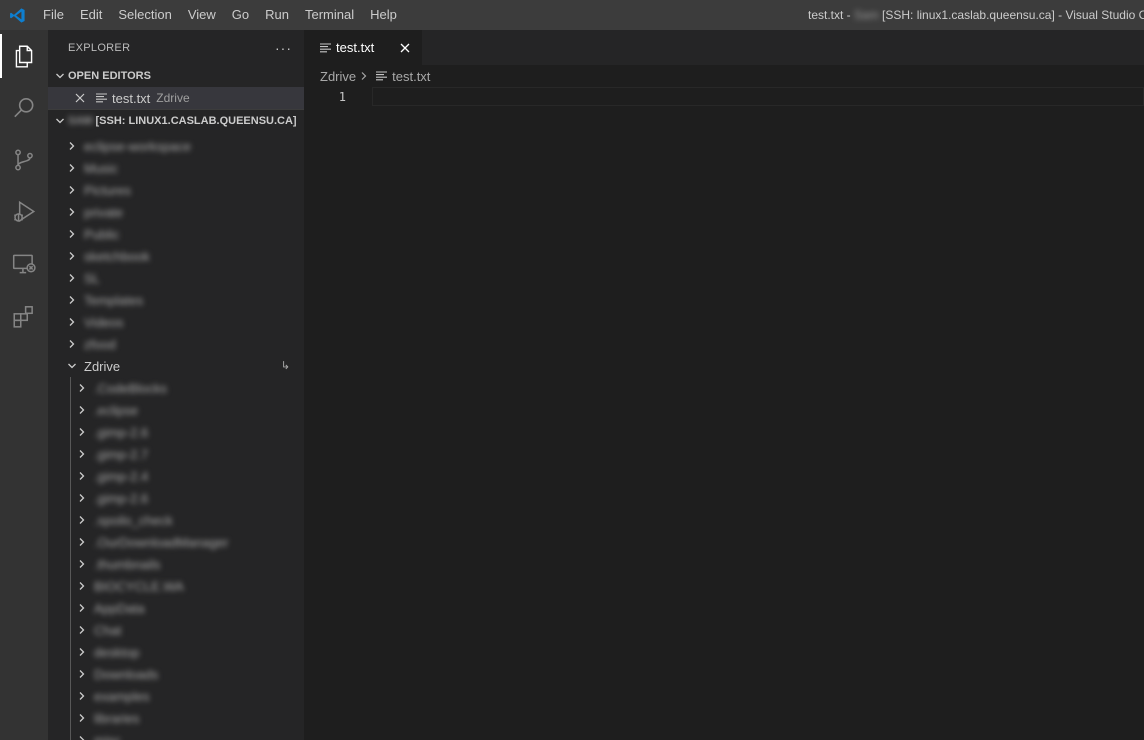 This screenshot has height=740, width=1144. I want to click on menu-help: Help, so click(383, 15).